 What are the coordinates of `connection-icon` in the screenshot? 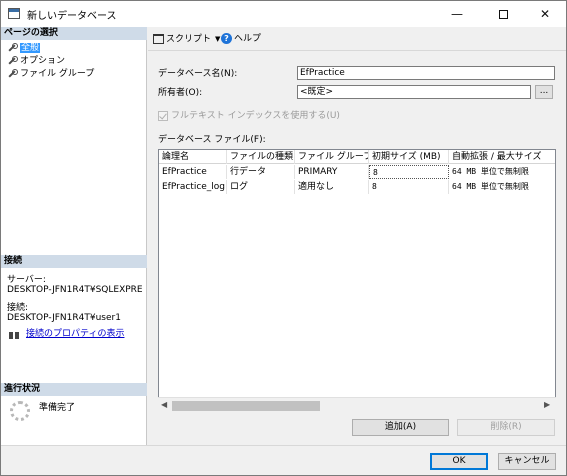 It's located at (14, 335).